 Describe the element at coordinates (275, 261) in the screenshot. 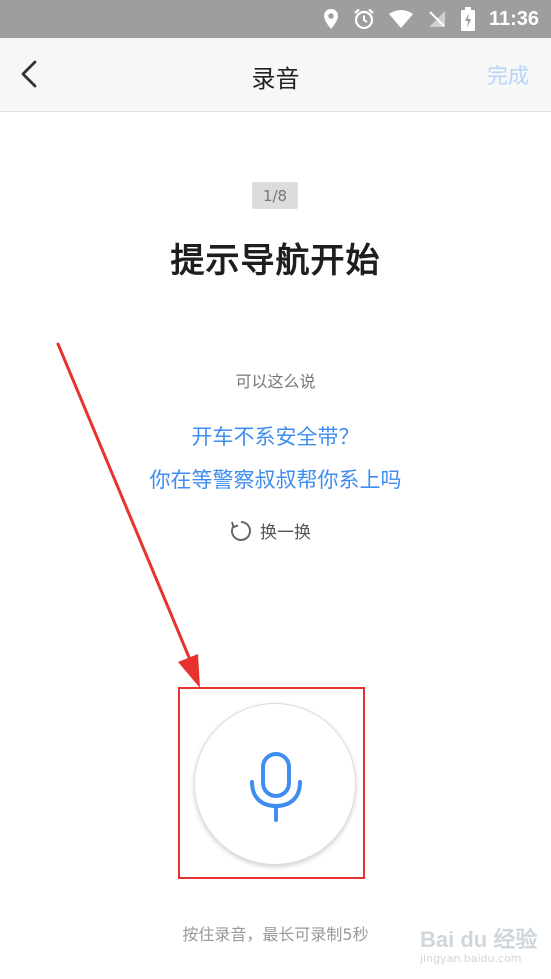

I see `prompt-title: 提示导航开始` at that location.